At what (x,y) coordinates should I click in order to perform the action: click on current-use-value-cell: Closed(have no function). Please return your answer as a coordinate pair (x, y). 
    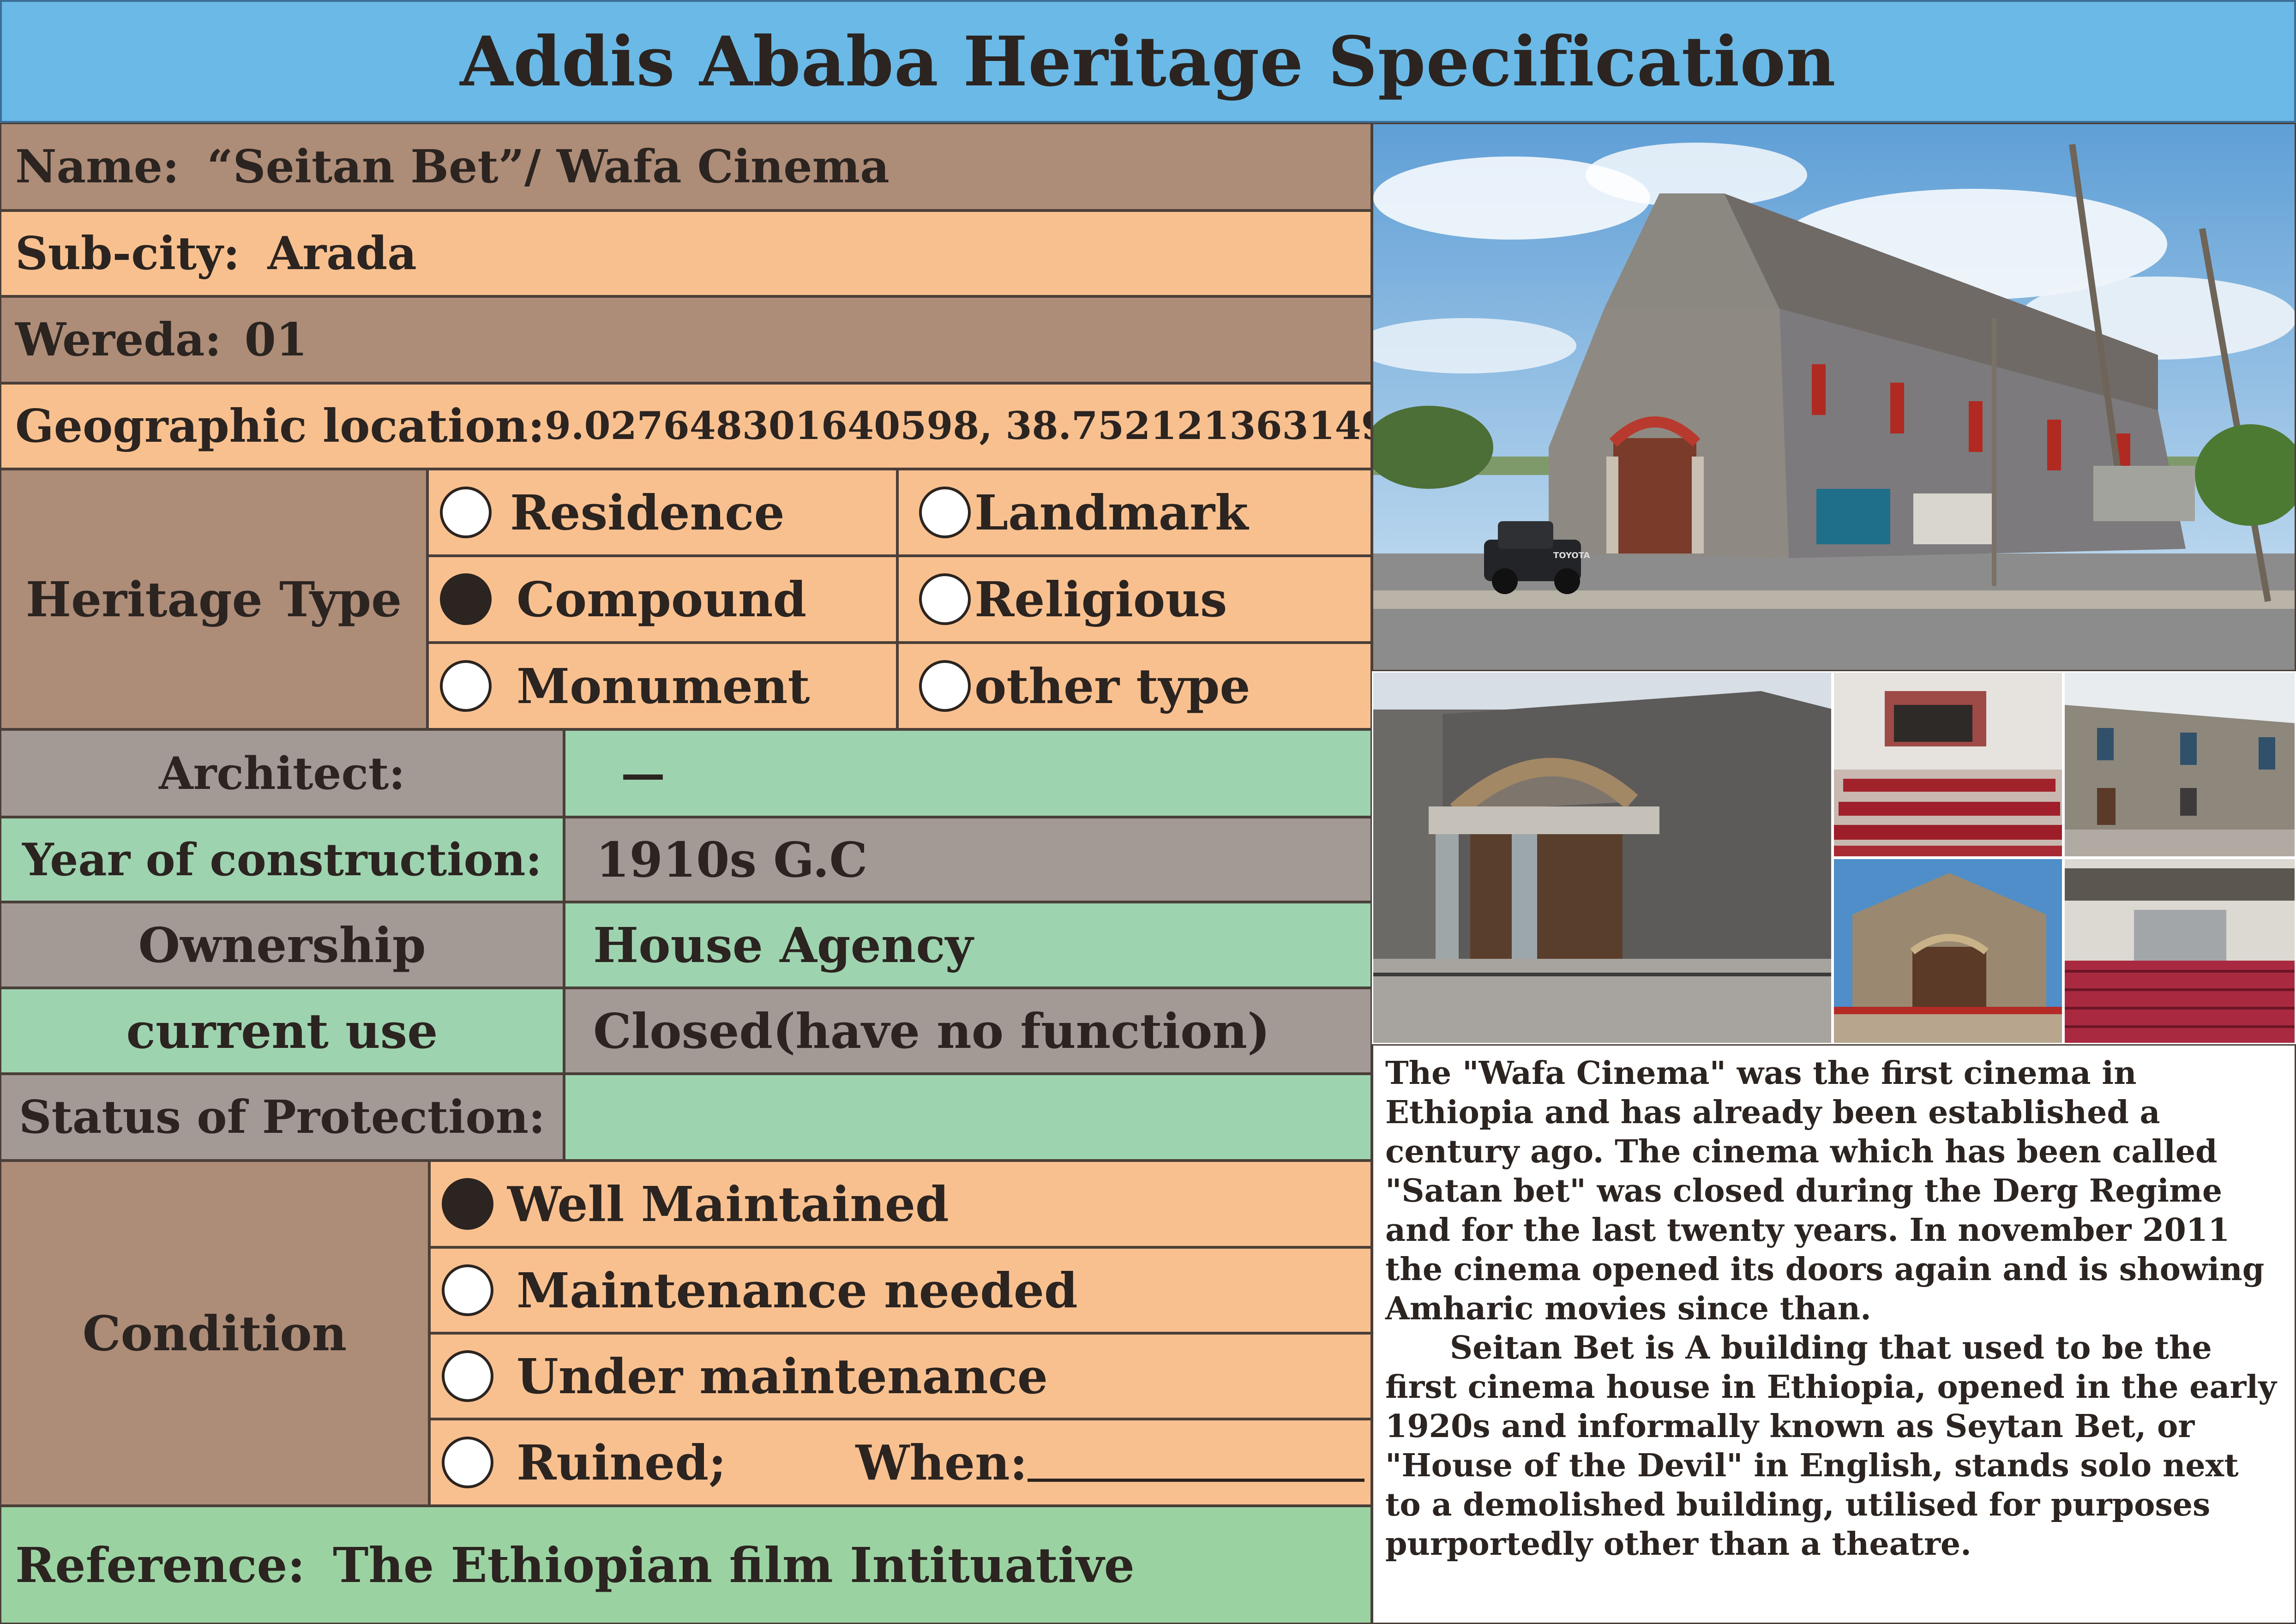
    Looking at the image, I should click on (968, 1031).